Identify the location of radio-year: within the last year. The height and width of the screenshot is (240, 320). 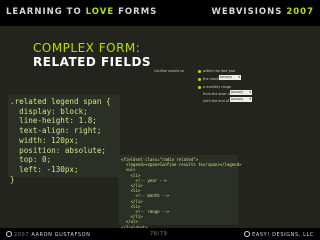
(217, 71).